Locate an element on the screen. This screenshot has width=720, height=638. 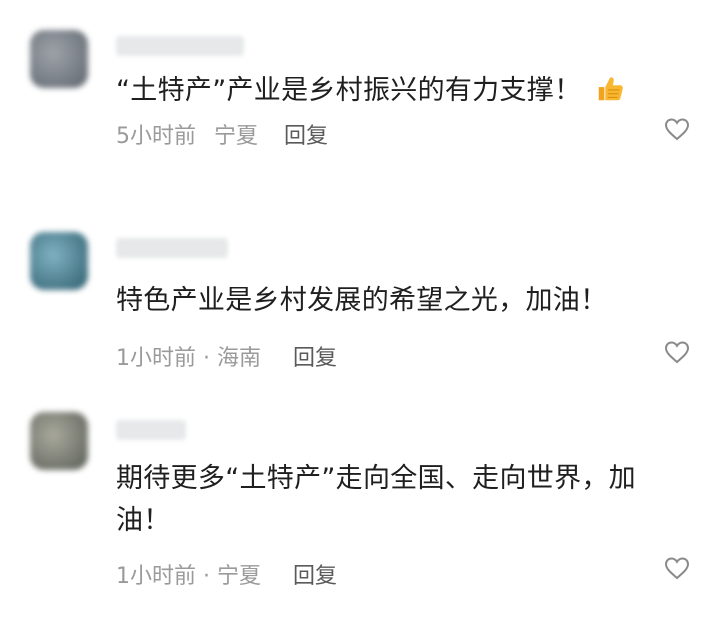
comment-meta: 1小时前 · 海南 回复 is located at coordinates (226, 356).